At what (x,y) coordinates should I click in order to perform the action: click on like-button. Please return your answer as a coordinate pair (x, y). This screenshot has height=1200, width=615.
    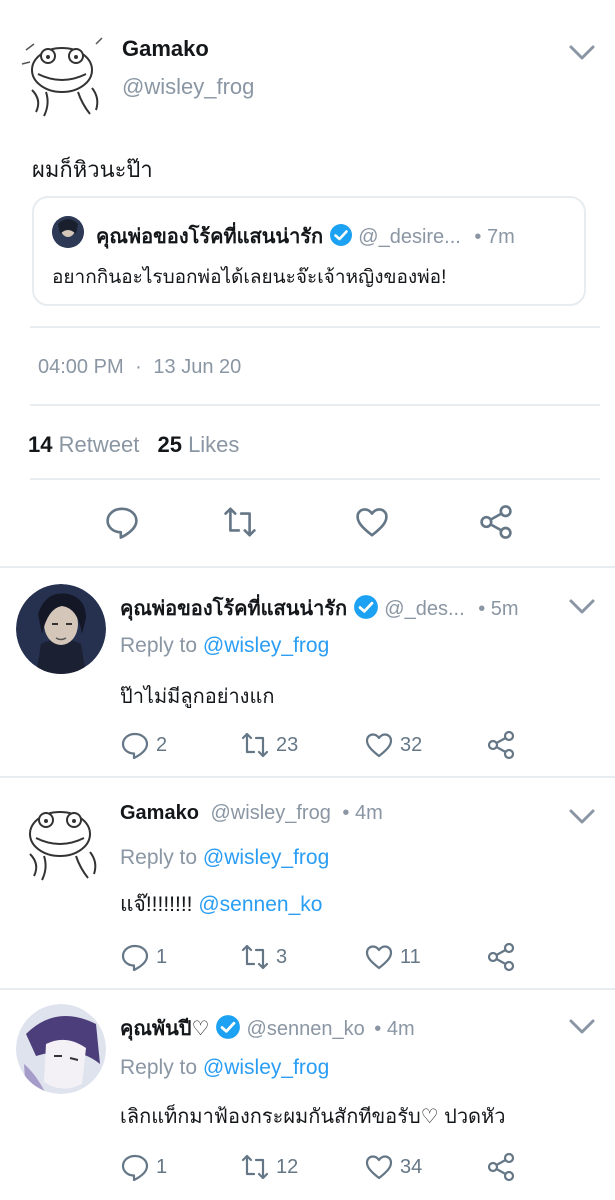
    Looking at the image, I should click on (372, 522).